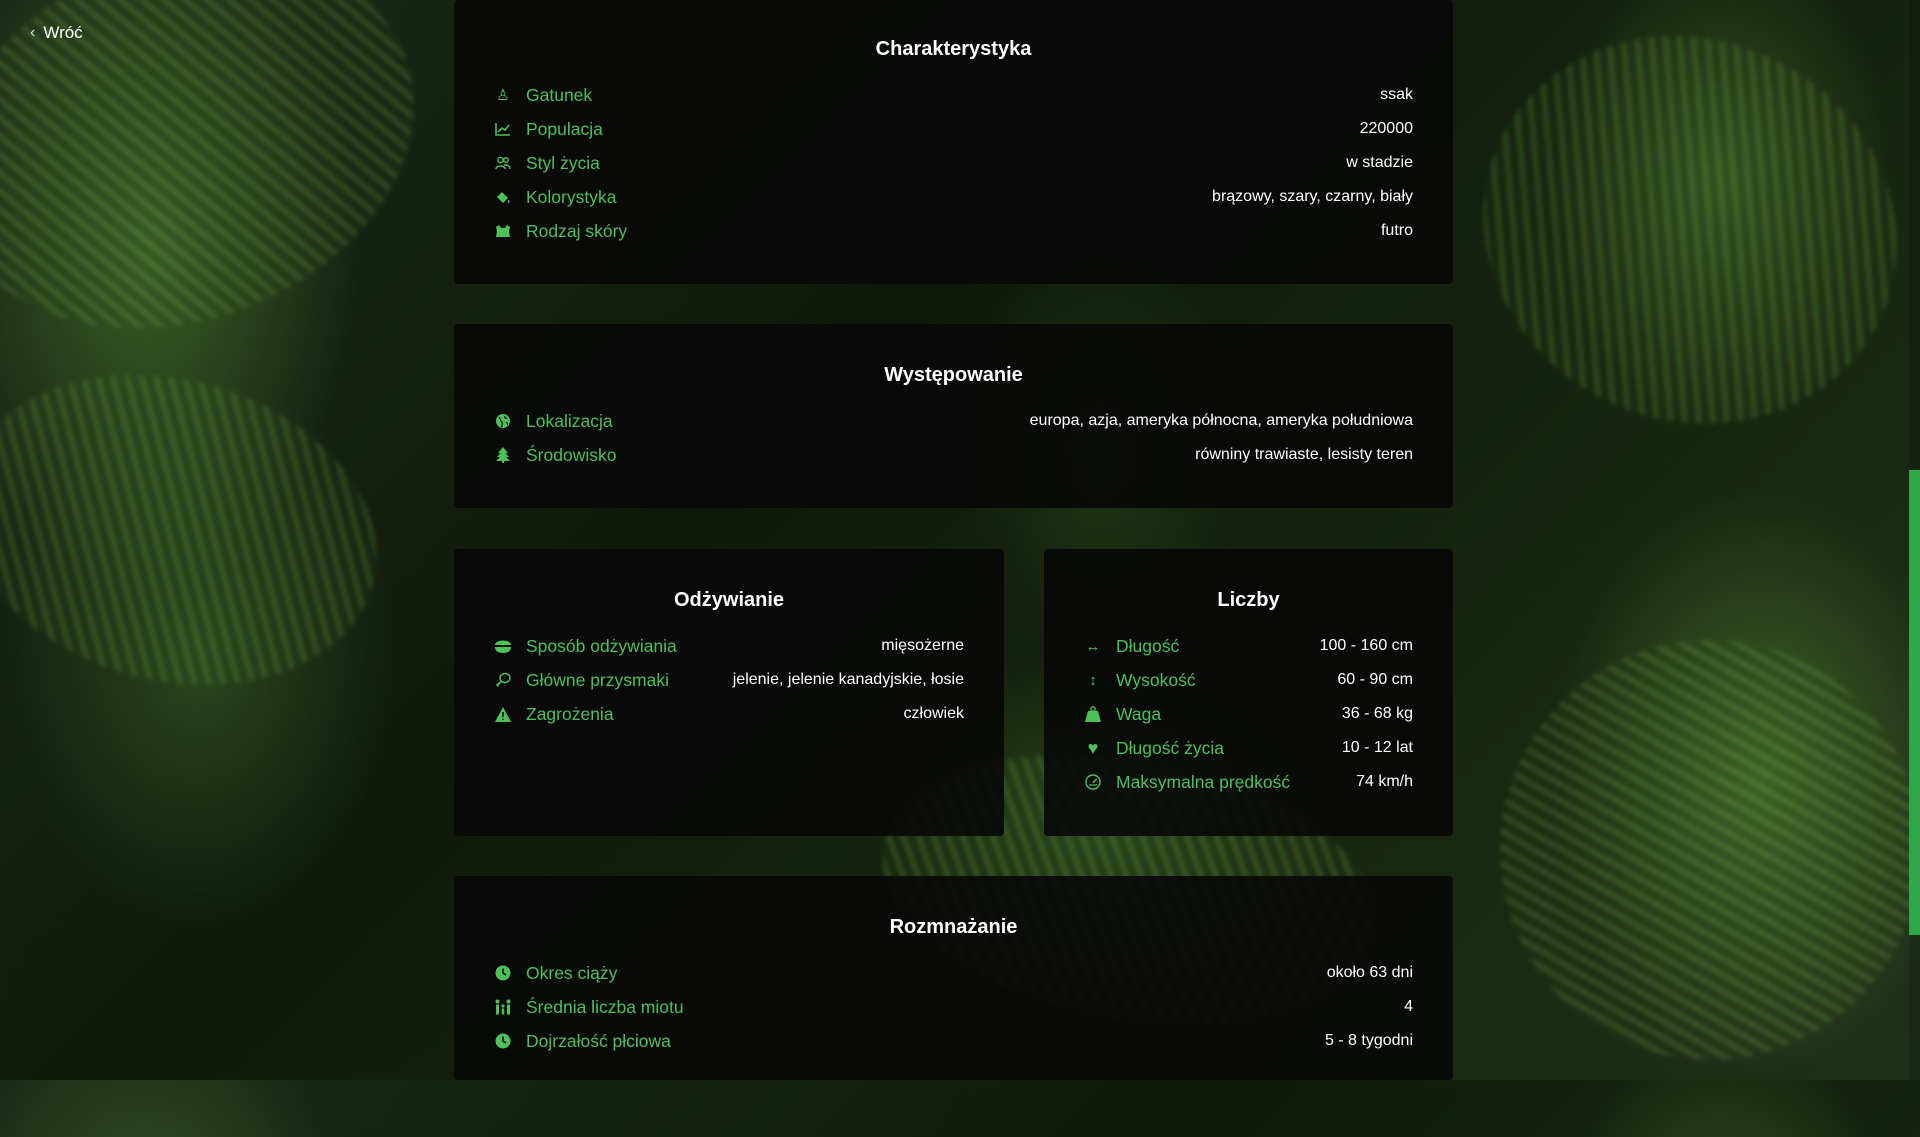 This screenshot has width=1920, height=1137. Describe the element at coordinates (1312, 196) in the screenshot. I see `row-value: brązowy, szary, czarny, biały` at that location.